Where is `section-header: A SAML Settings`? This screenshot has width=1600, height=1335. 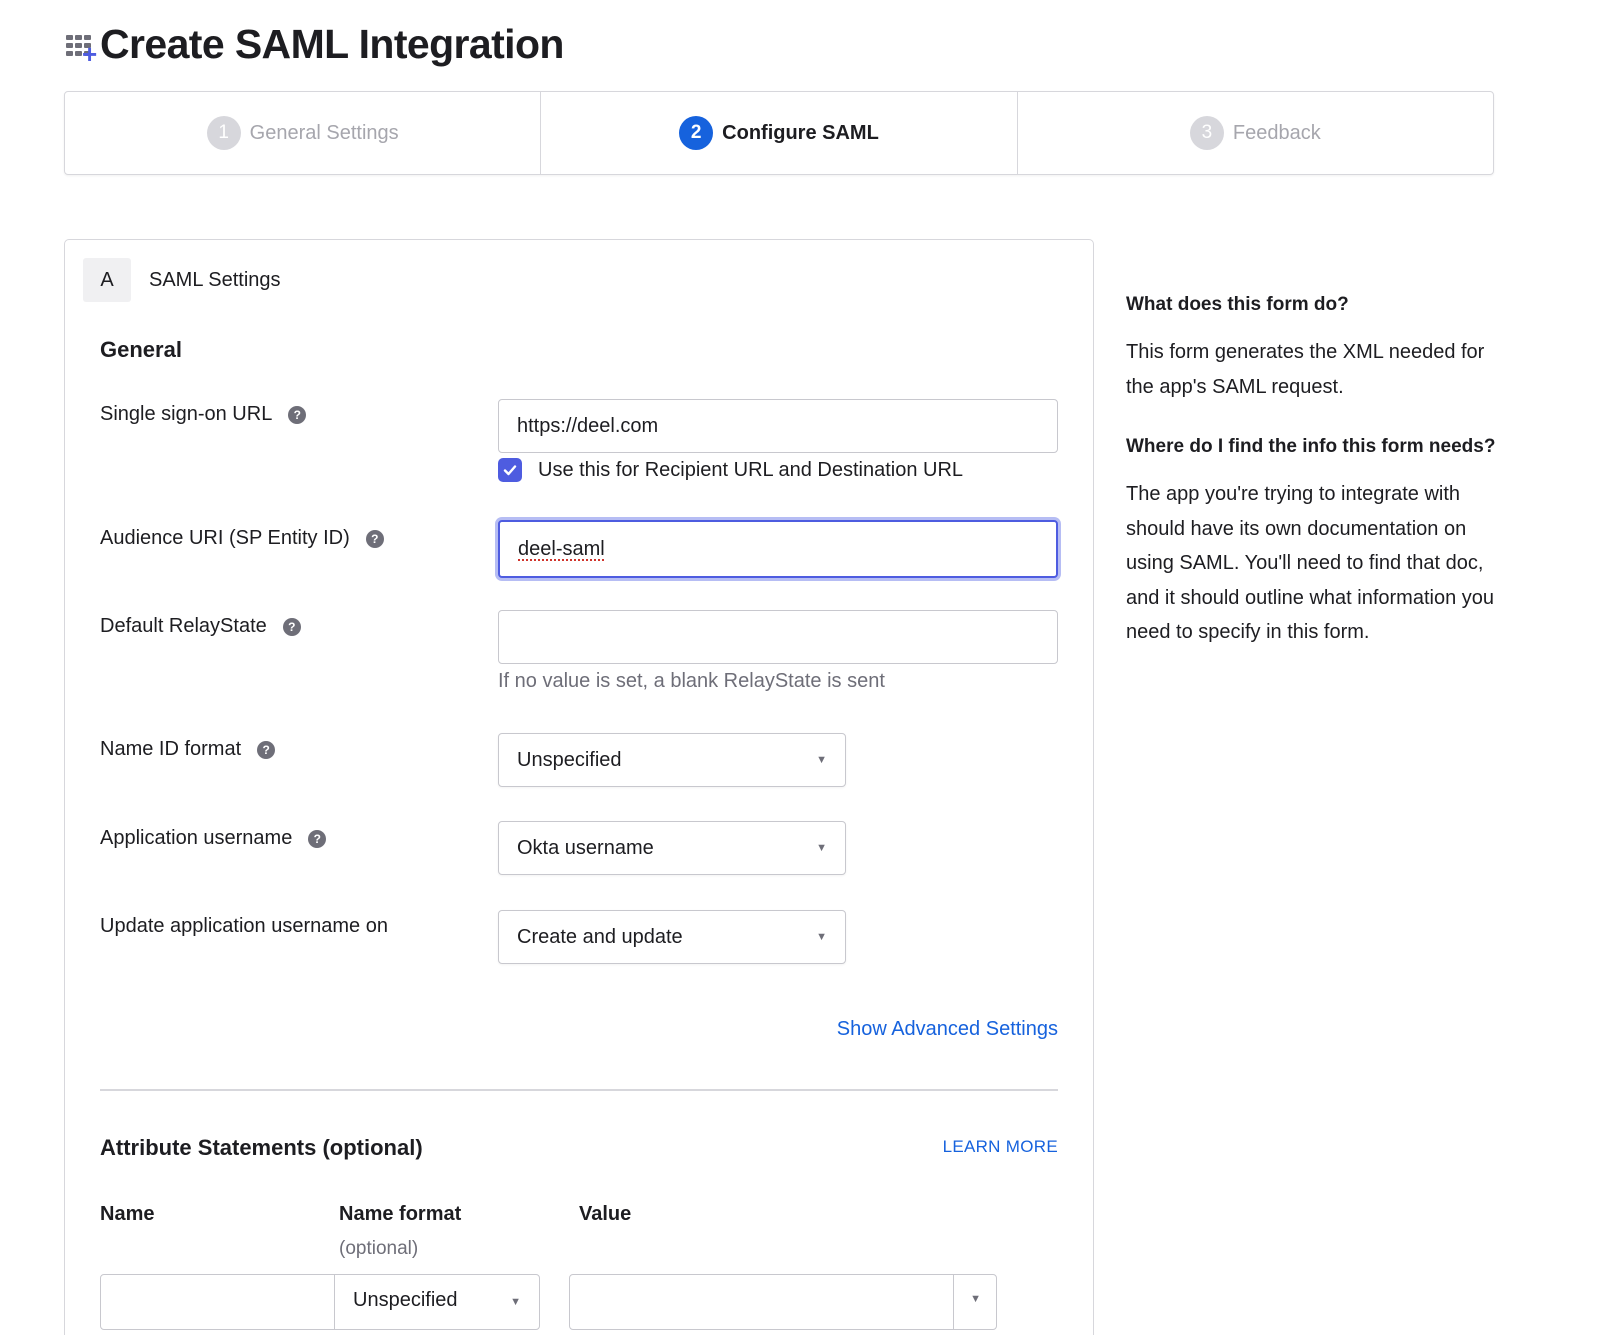 section-header: A SAML Settings is located at coordinates (182, 280).